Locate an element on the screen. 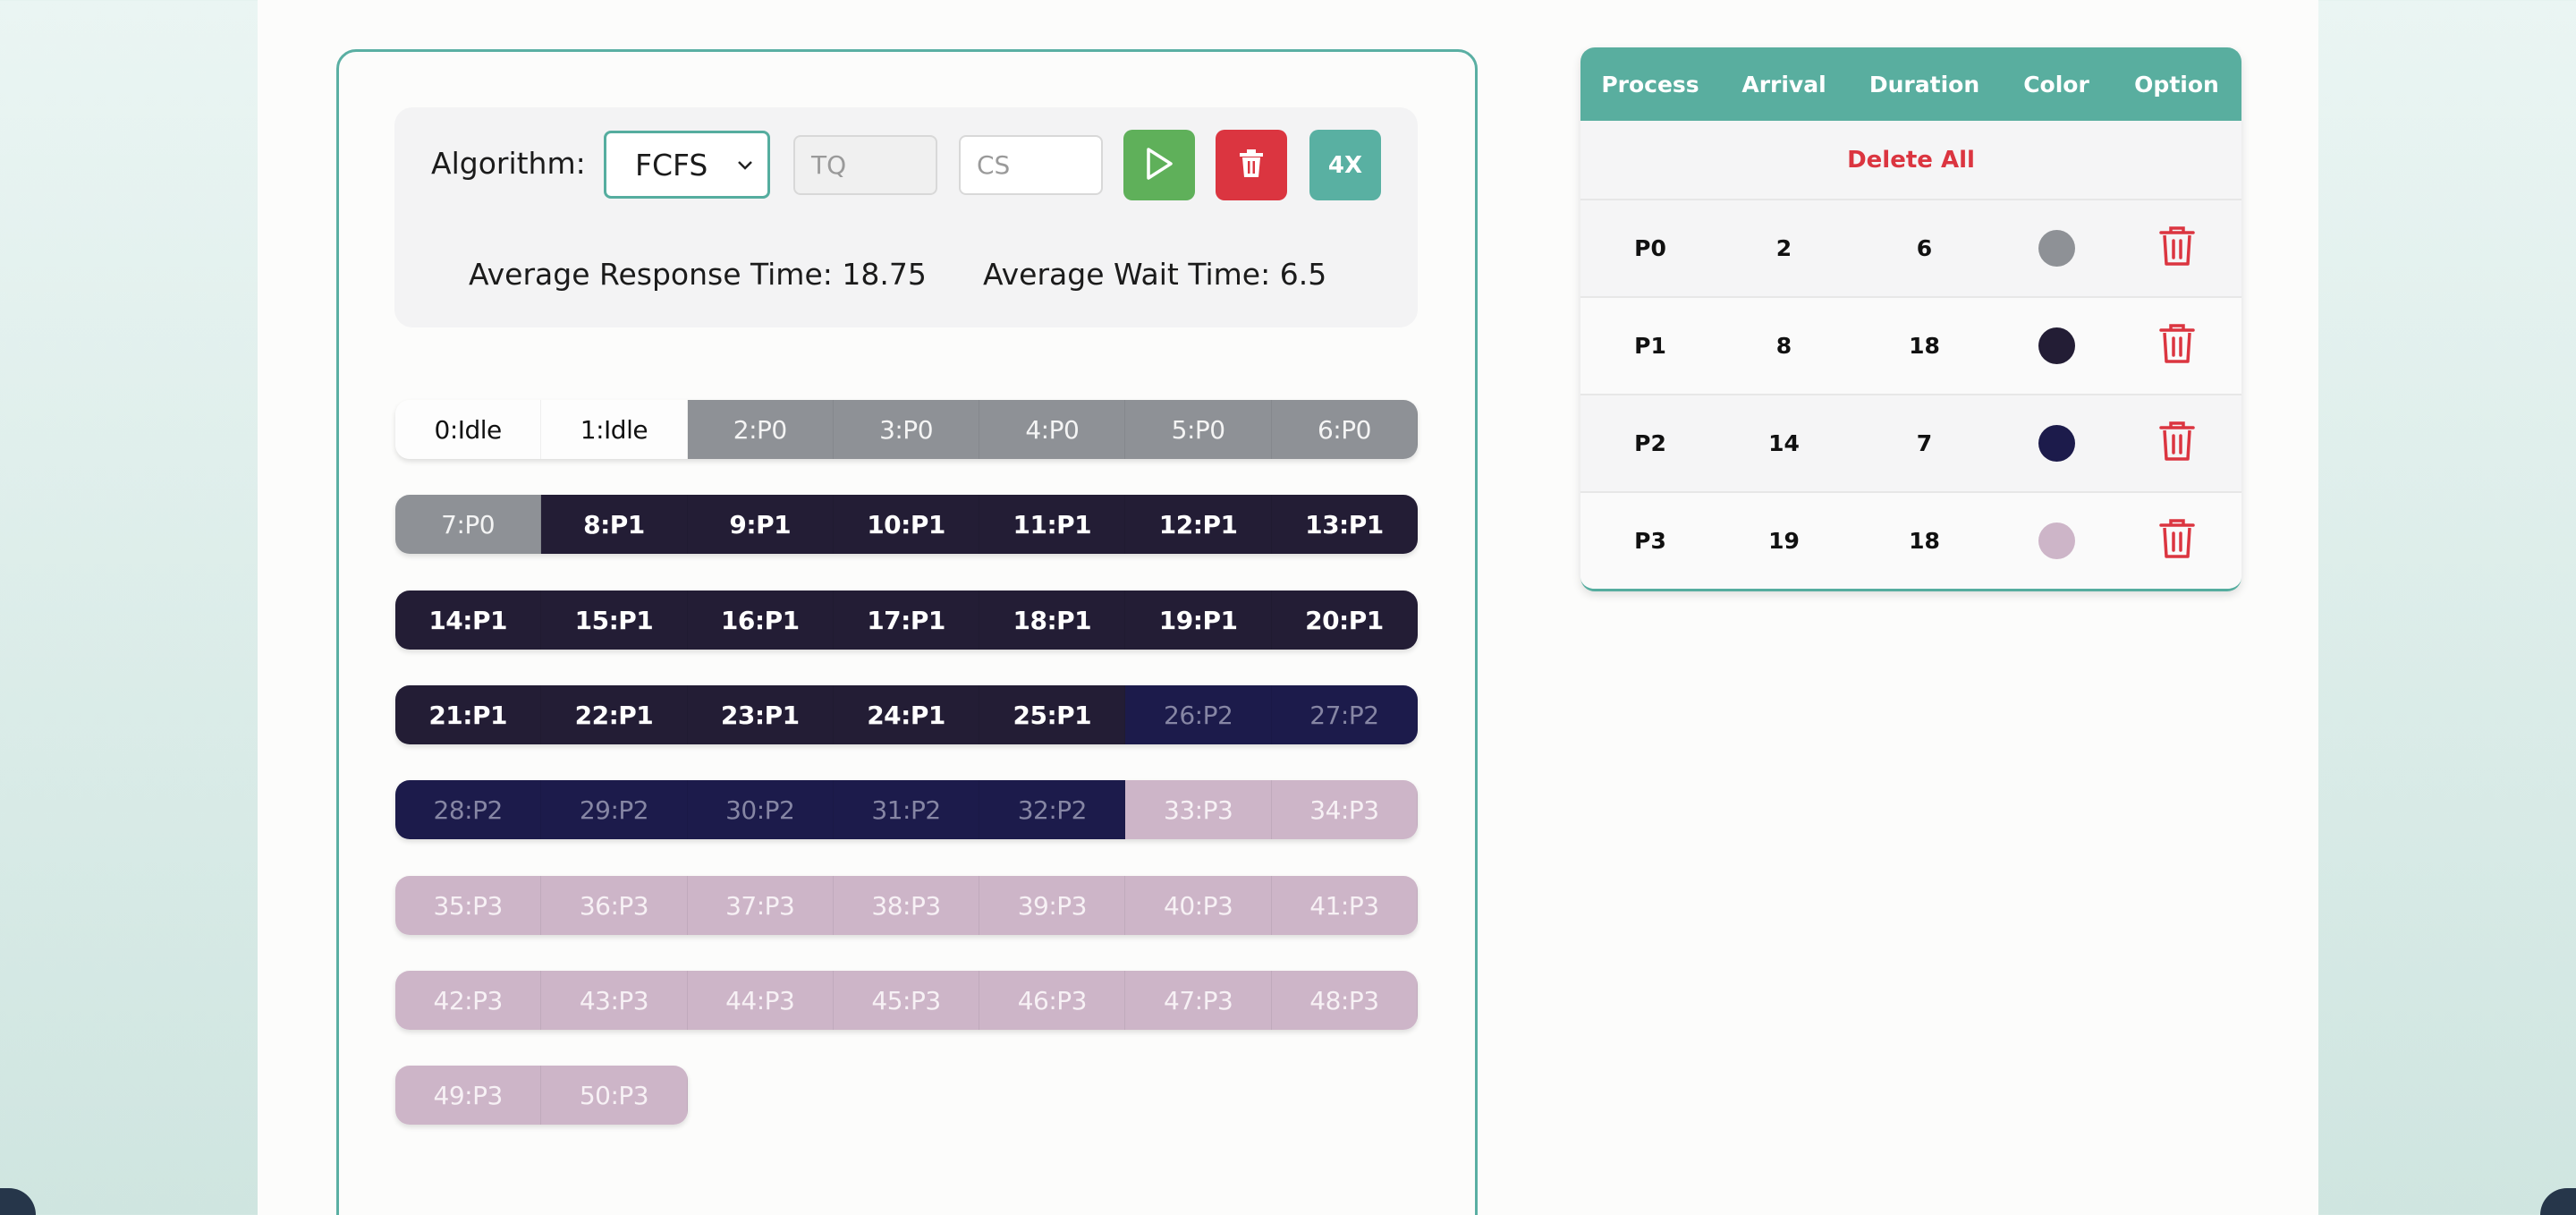 The image size is (2576, 1215). timeline-cell: 36:P3 is located at coordinates (614, 906).